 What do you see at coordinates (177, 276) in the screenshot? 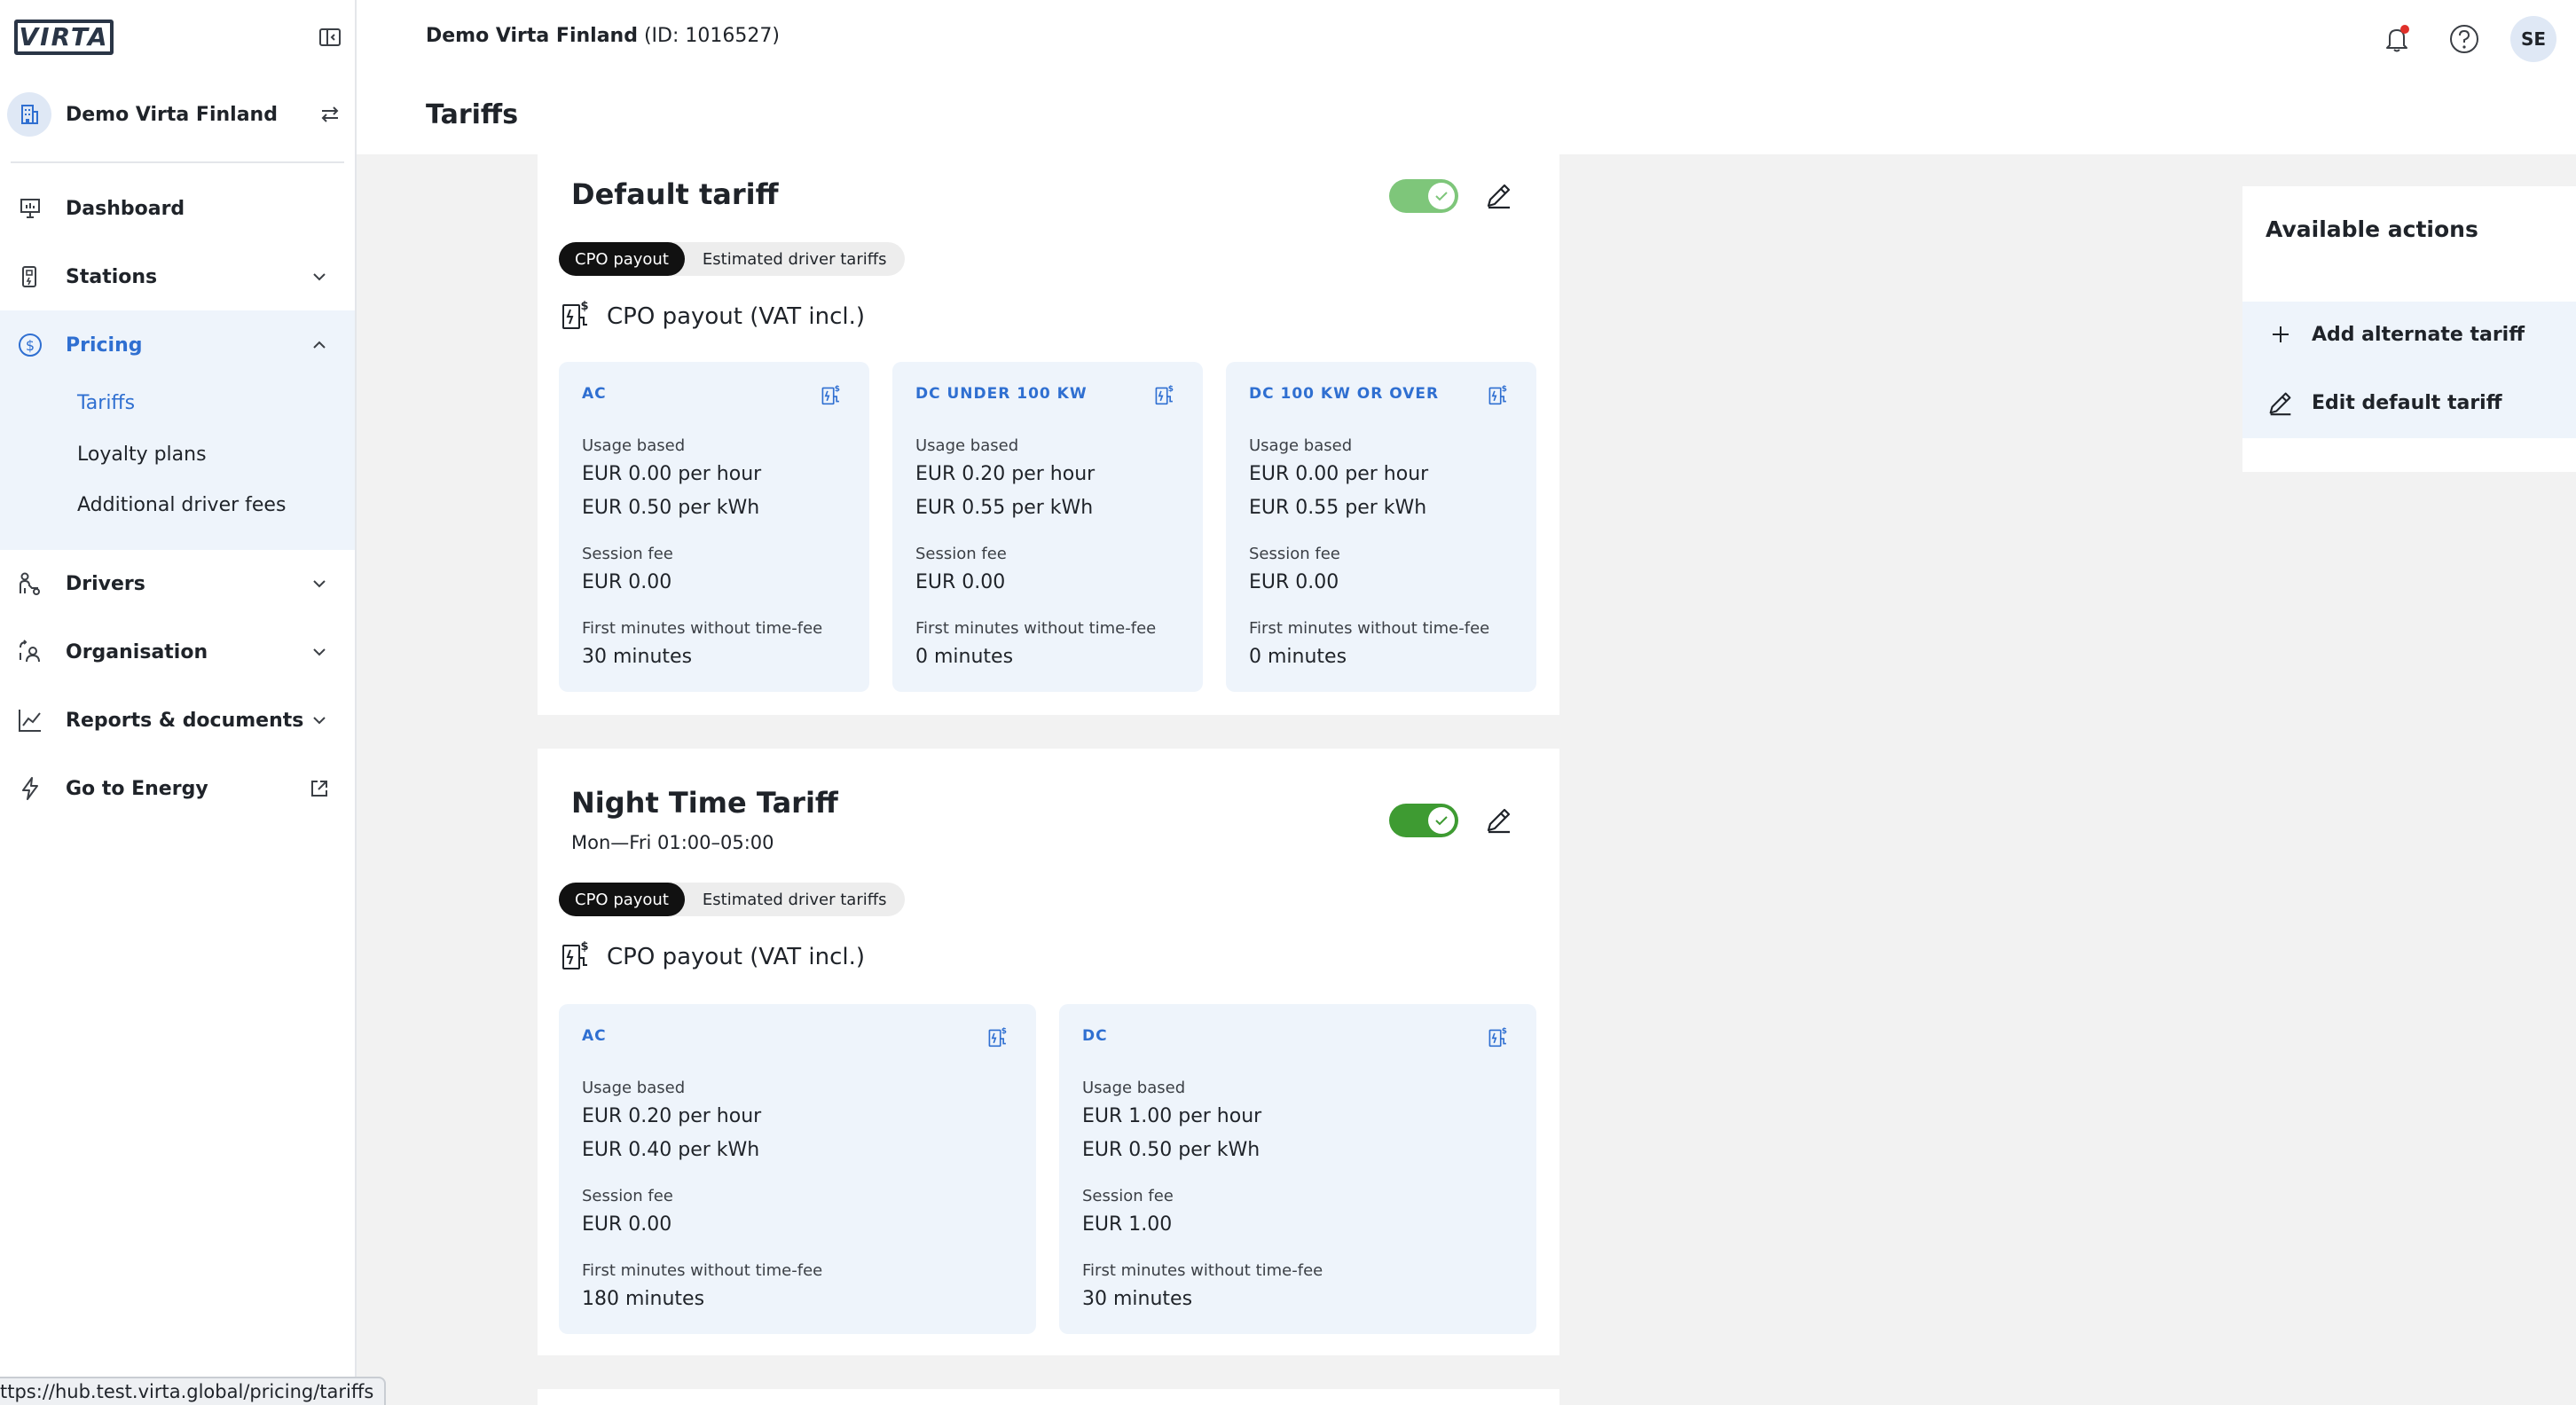
I see `sidebar-item-stations: Stations` at bounding box center [177, 276].